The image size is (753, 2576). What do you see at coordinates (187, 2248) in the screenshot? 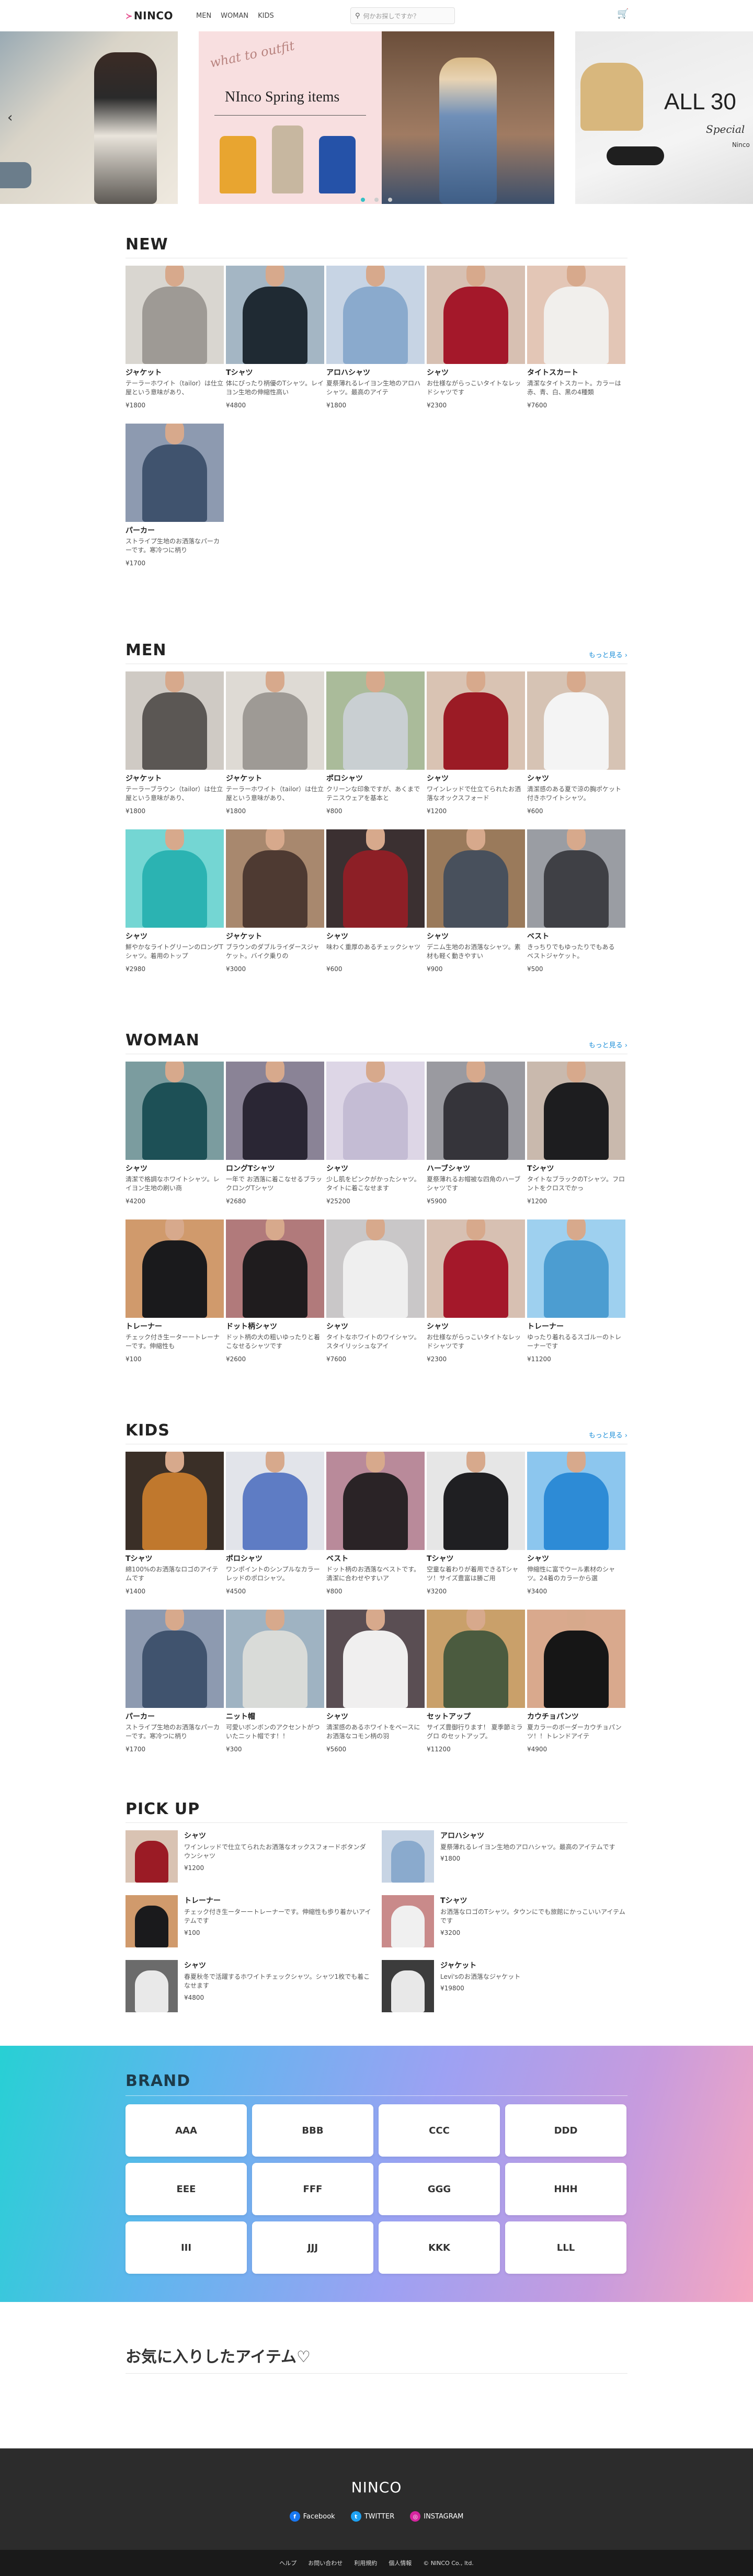
I see `brand-button: III` at bounding box center [187, 2248].